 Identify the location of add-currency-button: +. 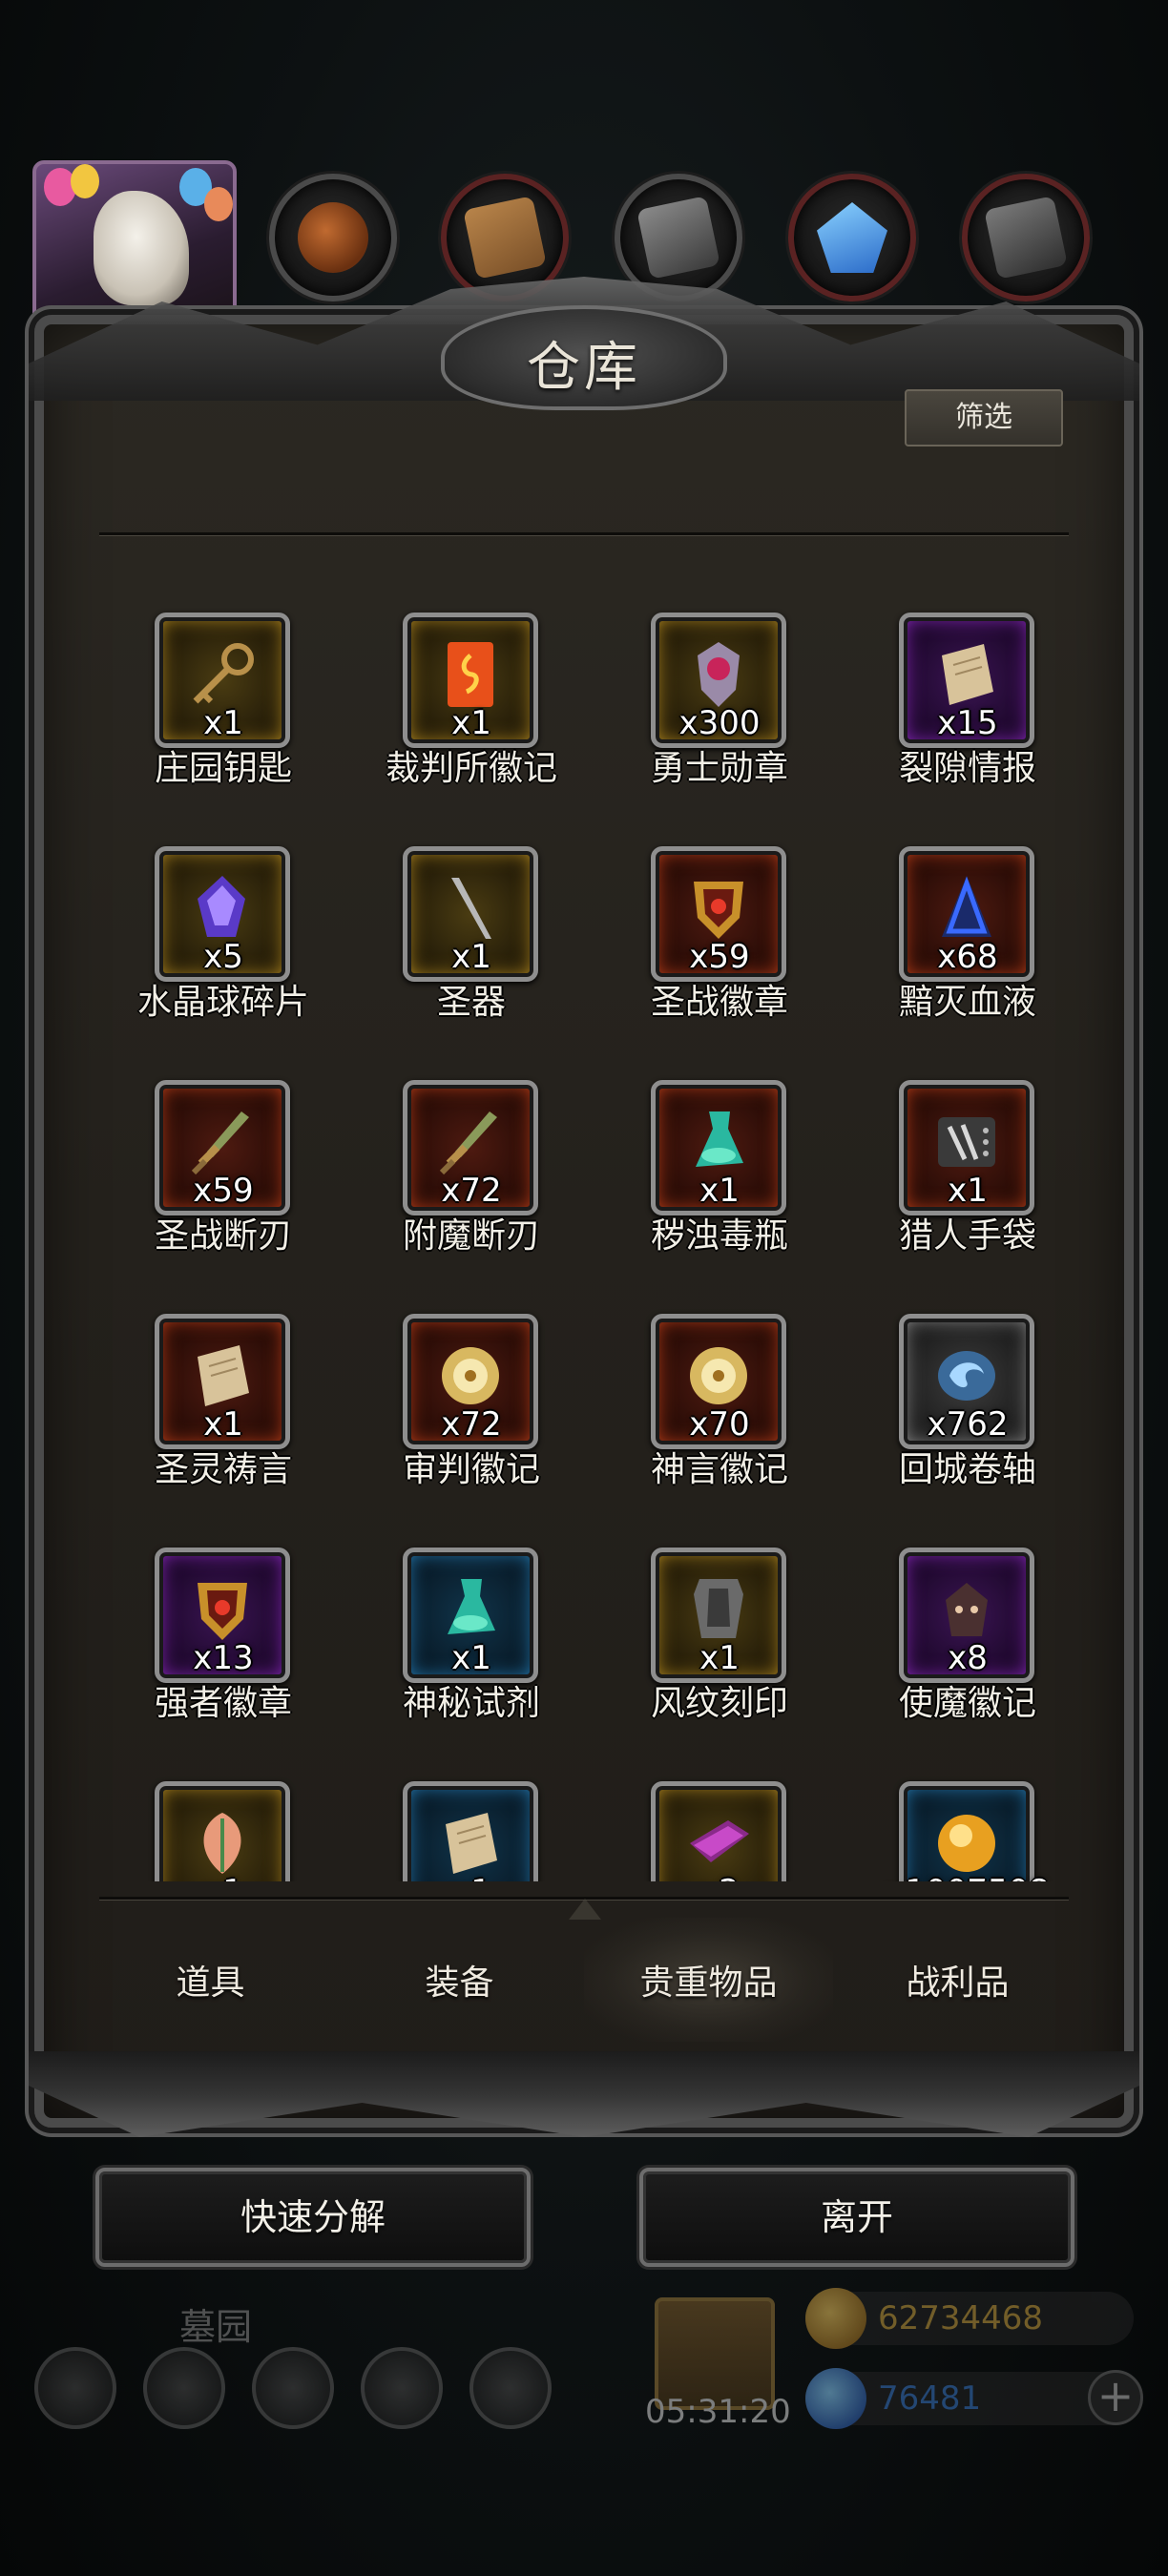
(1115, 2397).